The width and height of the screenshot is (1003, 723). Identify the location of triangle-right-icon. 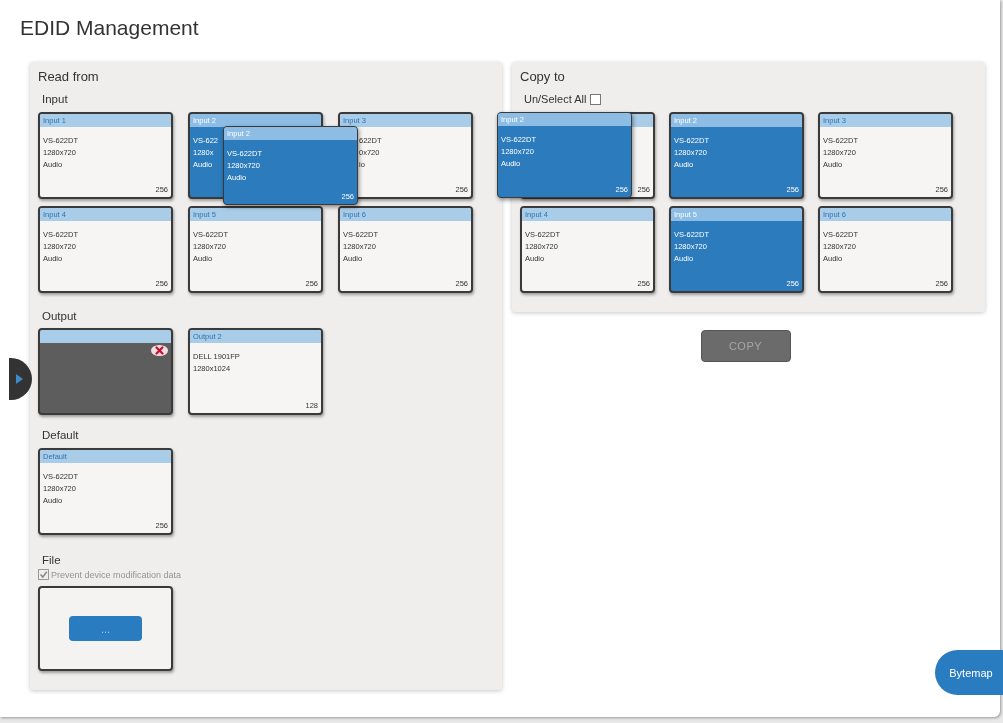
(19, 379).